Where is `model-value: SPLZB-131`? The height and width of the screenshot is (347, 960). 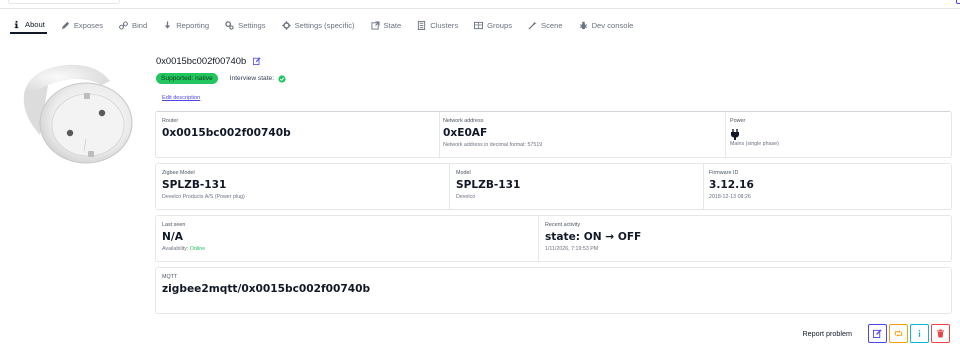
model-value: SPLZB-131 is located at coordinates (488, 185).